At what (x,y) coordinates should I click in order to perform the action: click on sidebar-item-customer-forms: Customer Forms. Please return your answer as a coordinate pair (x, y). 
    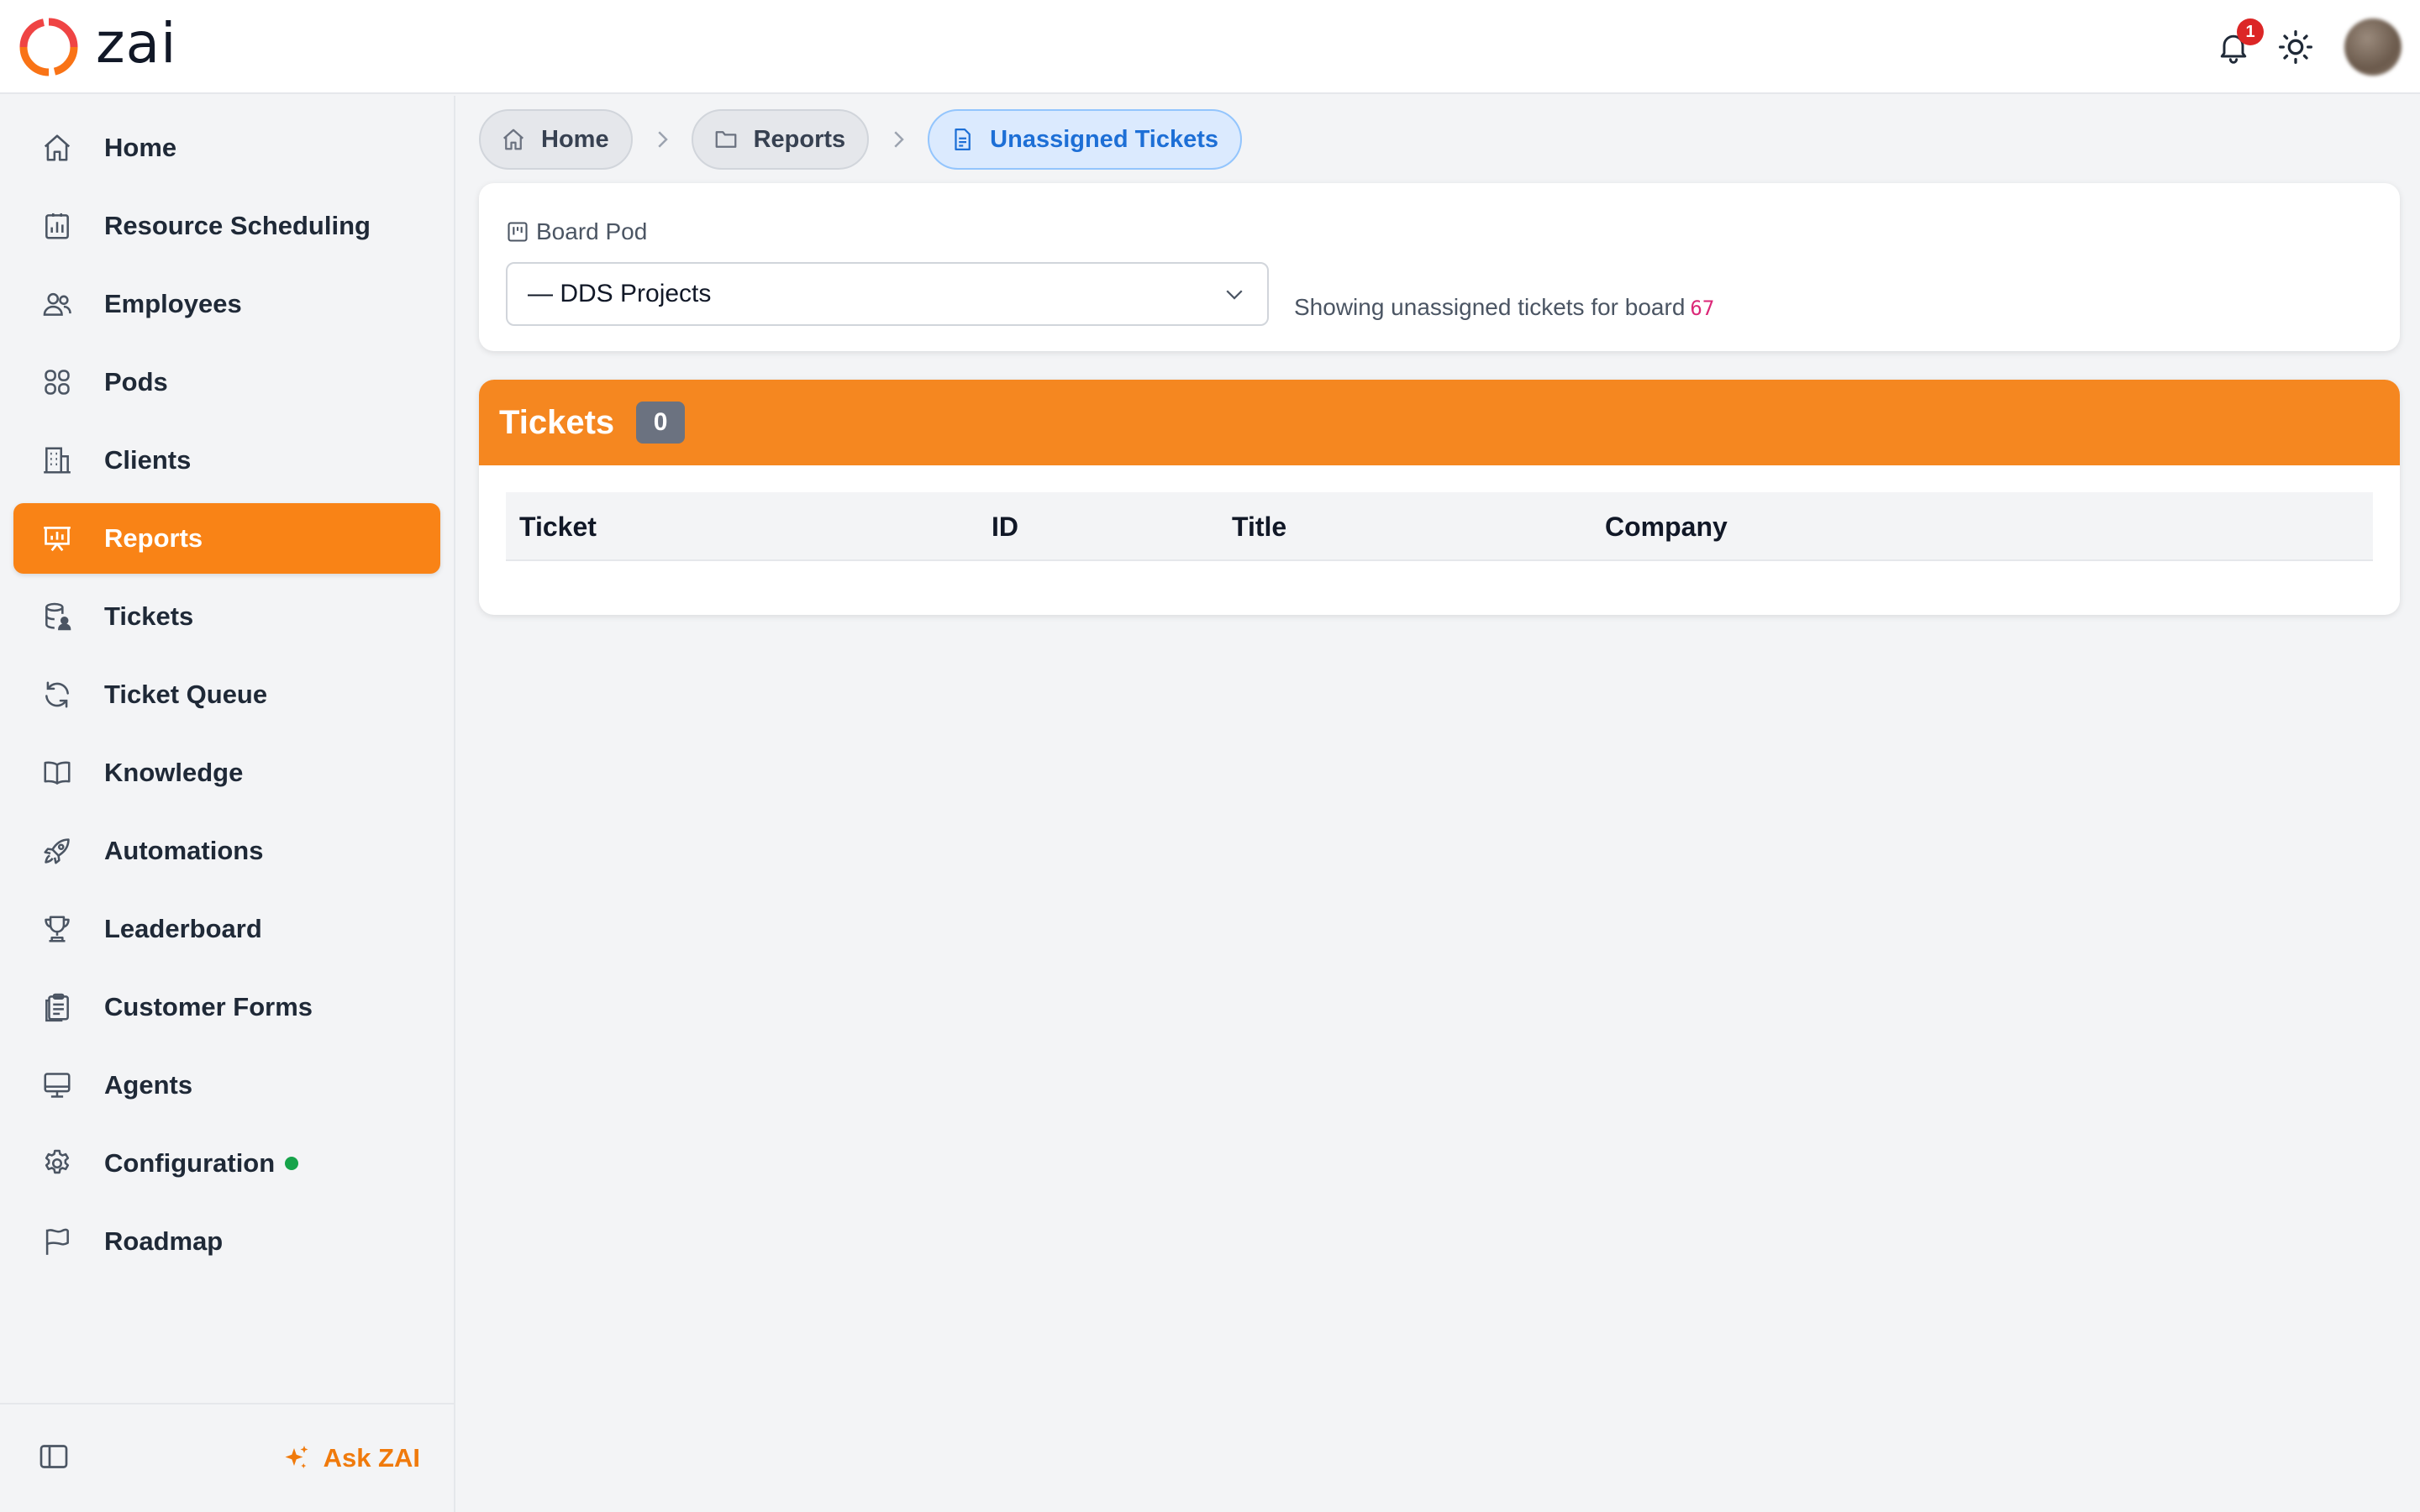
    Looking at the image, I should click on (226, 1007).